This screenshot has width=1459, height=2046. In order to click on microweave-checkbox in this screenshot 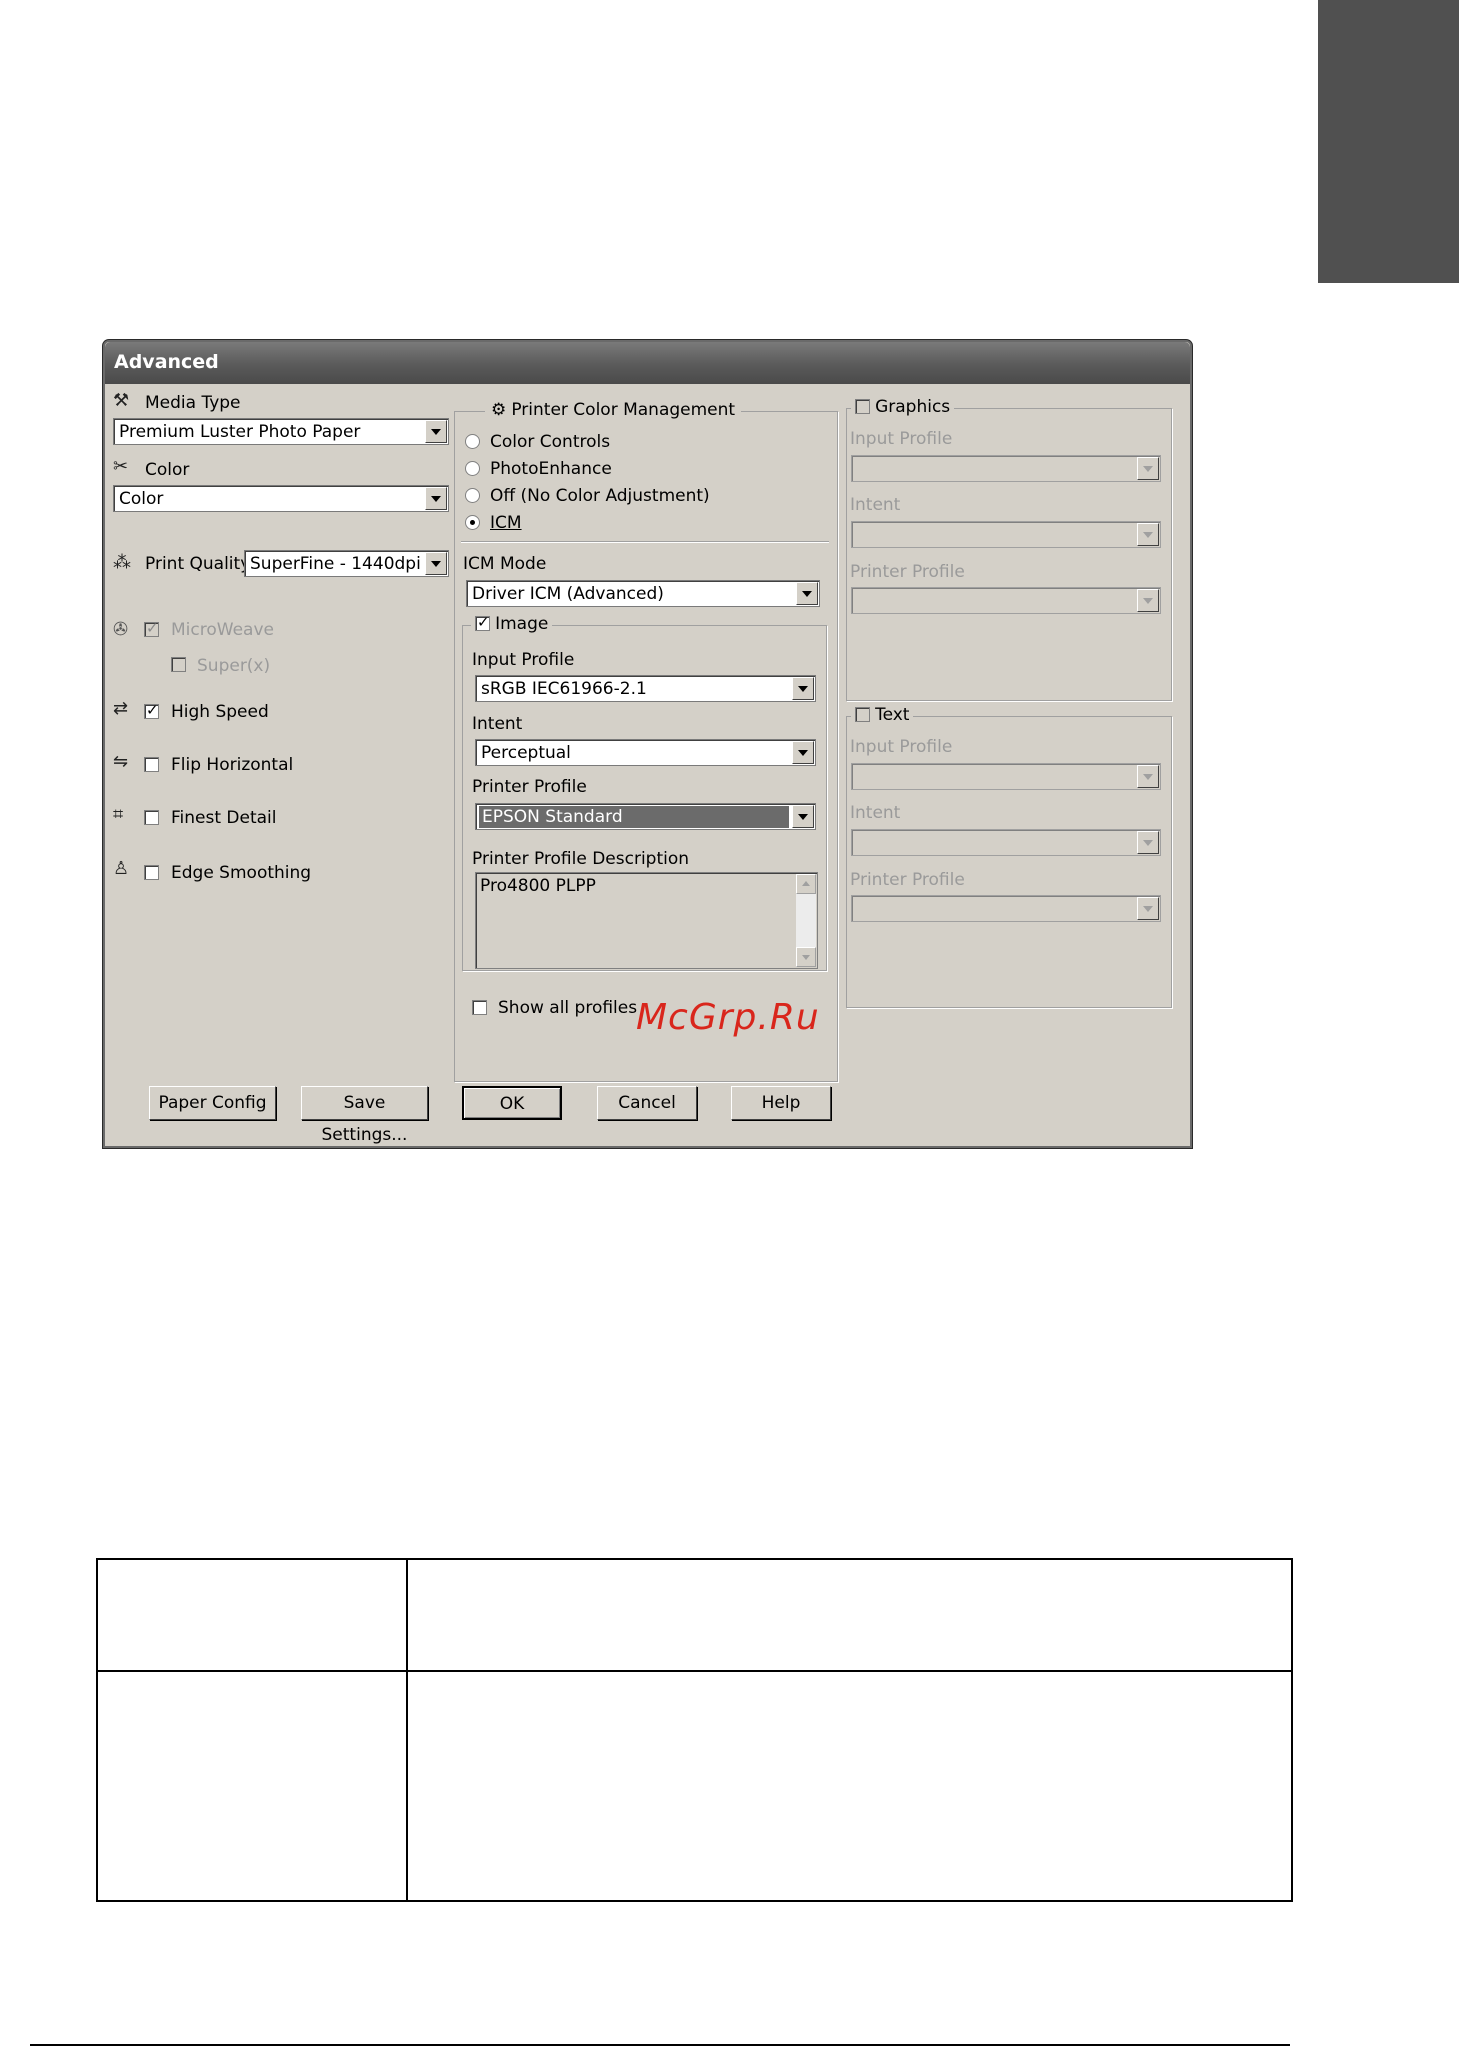, I will do `click(151, 628)`.